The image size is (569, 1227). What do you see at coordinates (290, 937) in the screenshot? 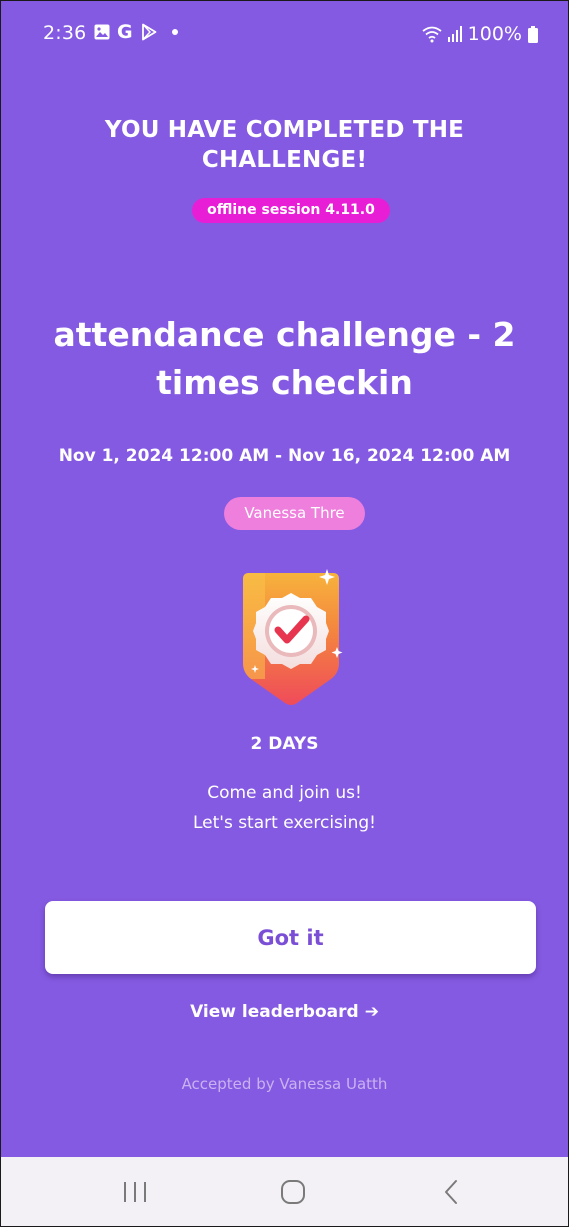
I see `got-it-button: Got it` at bounding box center [290, 937].